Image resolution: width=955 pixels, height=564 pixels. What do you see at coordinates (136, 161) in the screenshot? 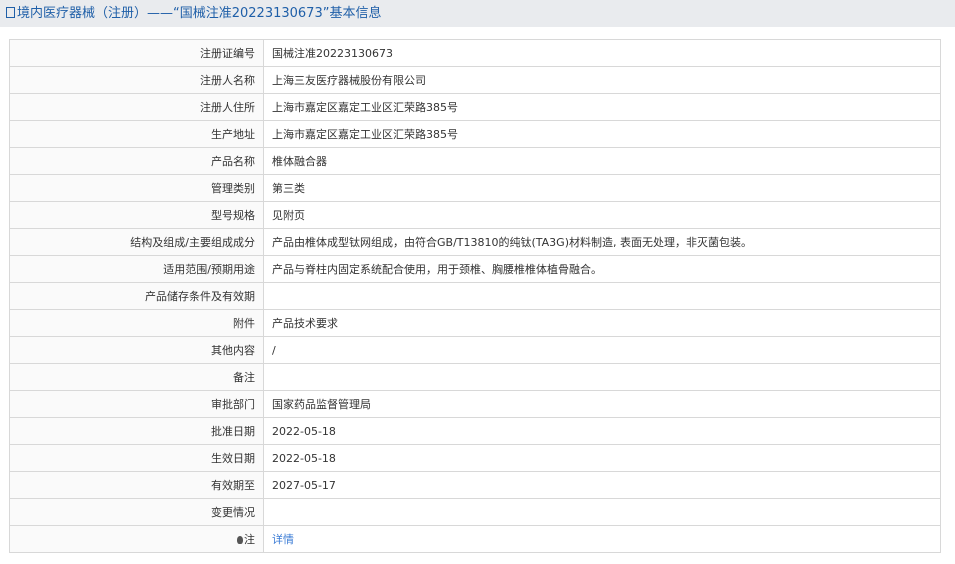
I see `field-label: 产品名称` at bounding box center [136, 161].